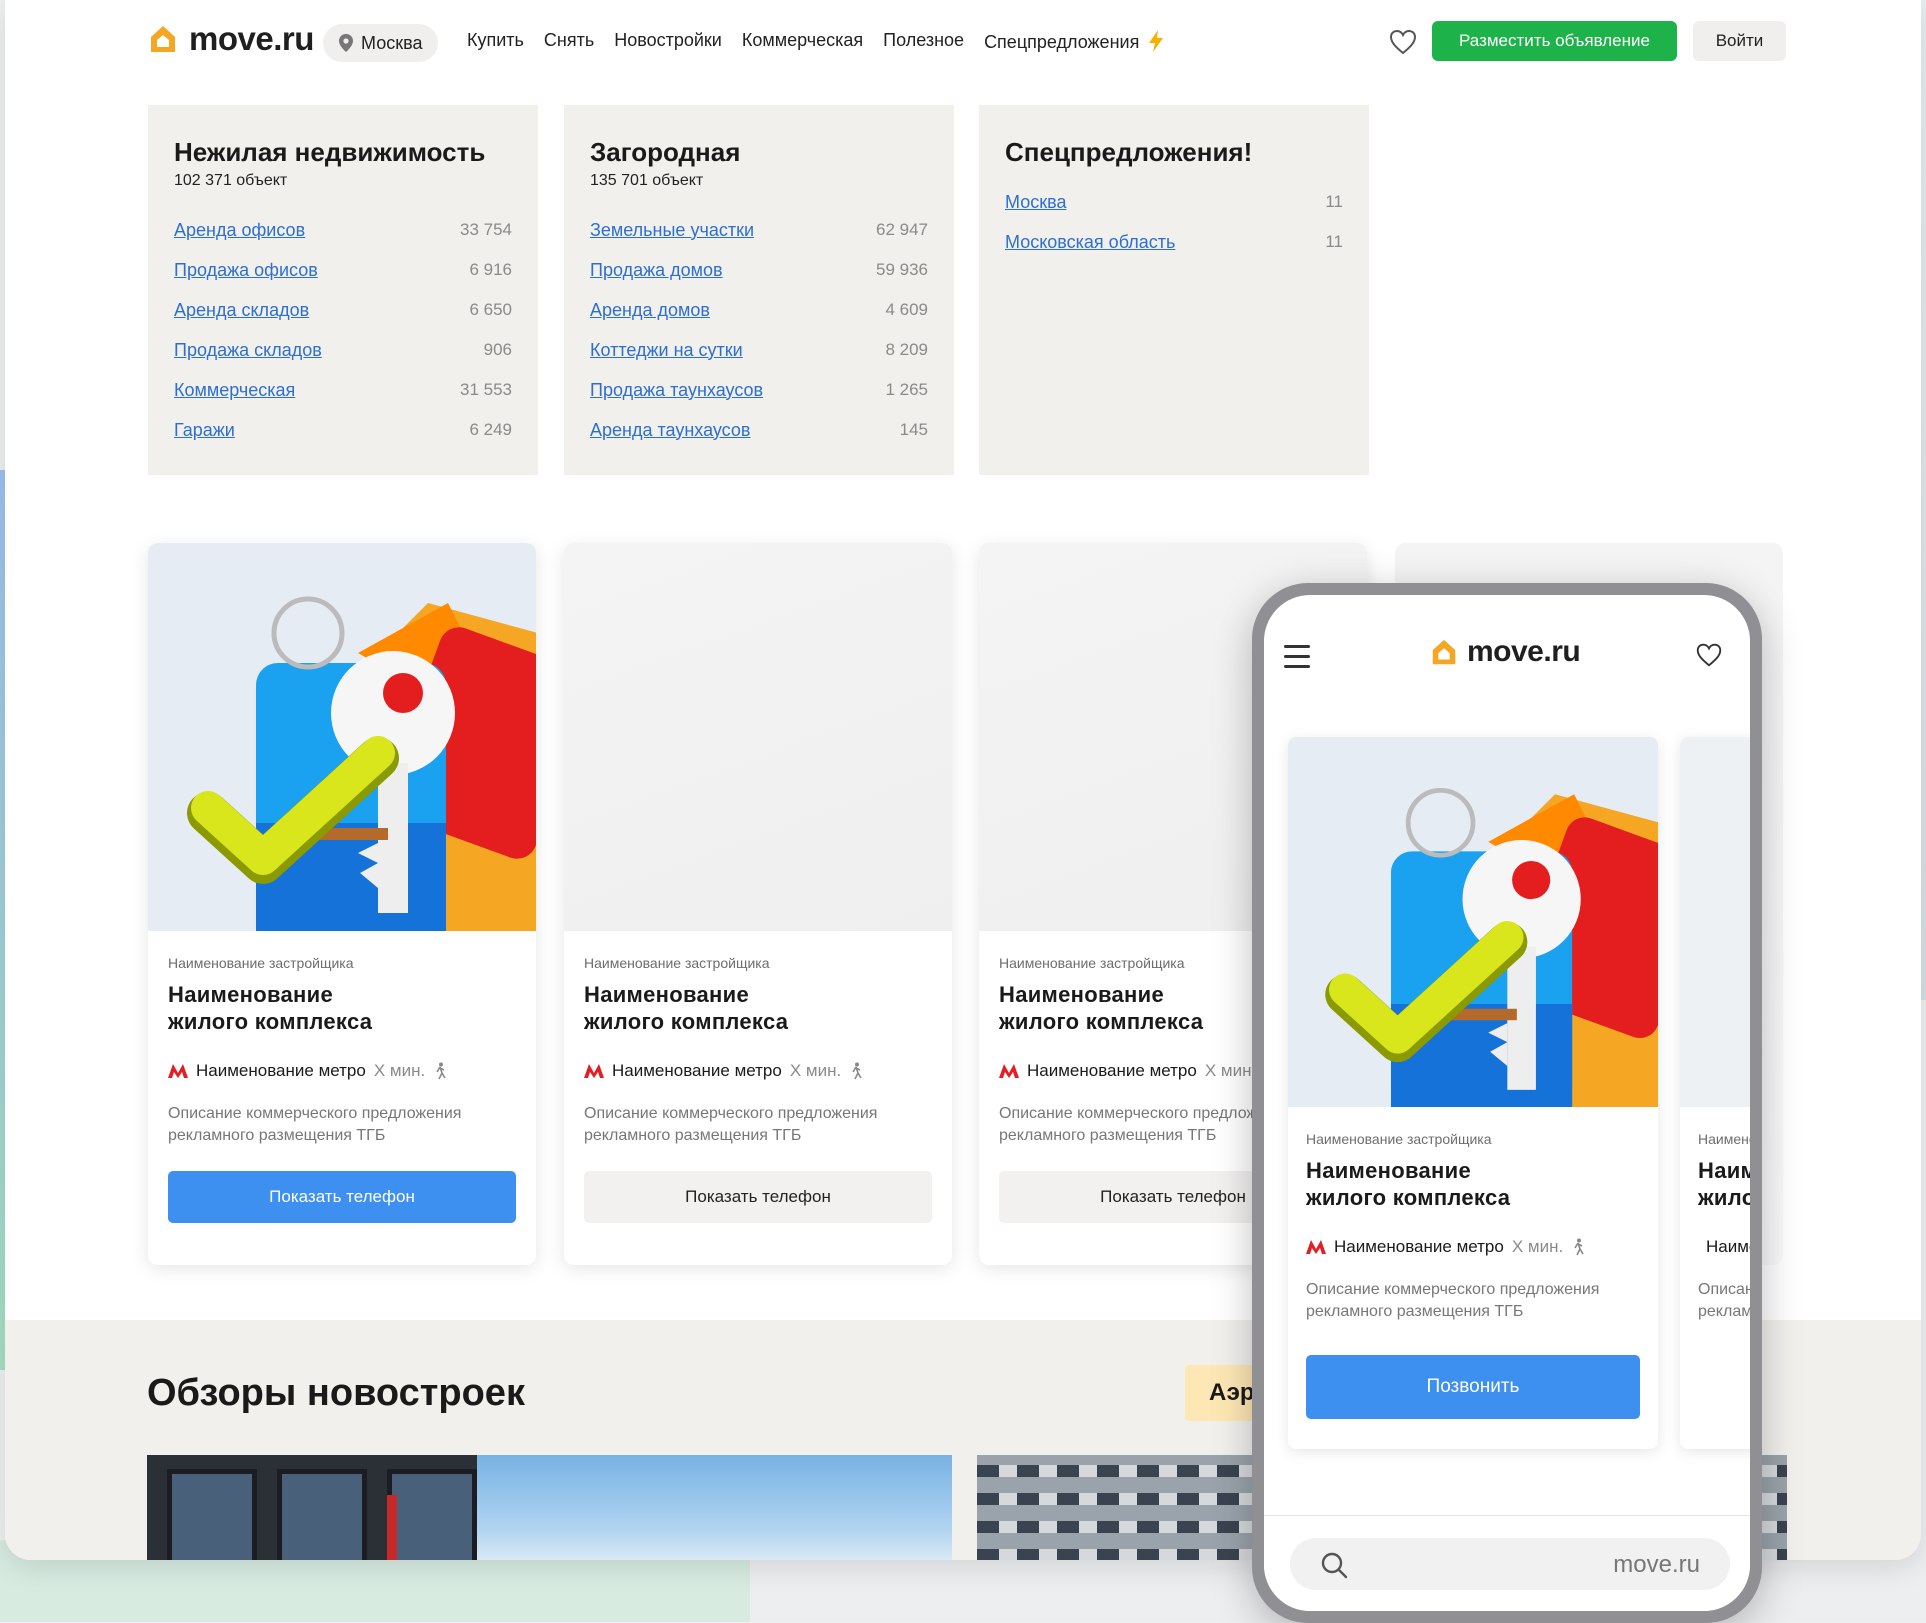 The width and height of the screenshot is (1926, 1623). What do you see at coordinates (672, 230) in the screenshot?
I see `category-link: Земельные участки` at bounding box center [672, 230].